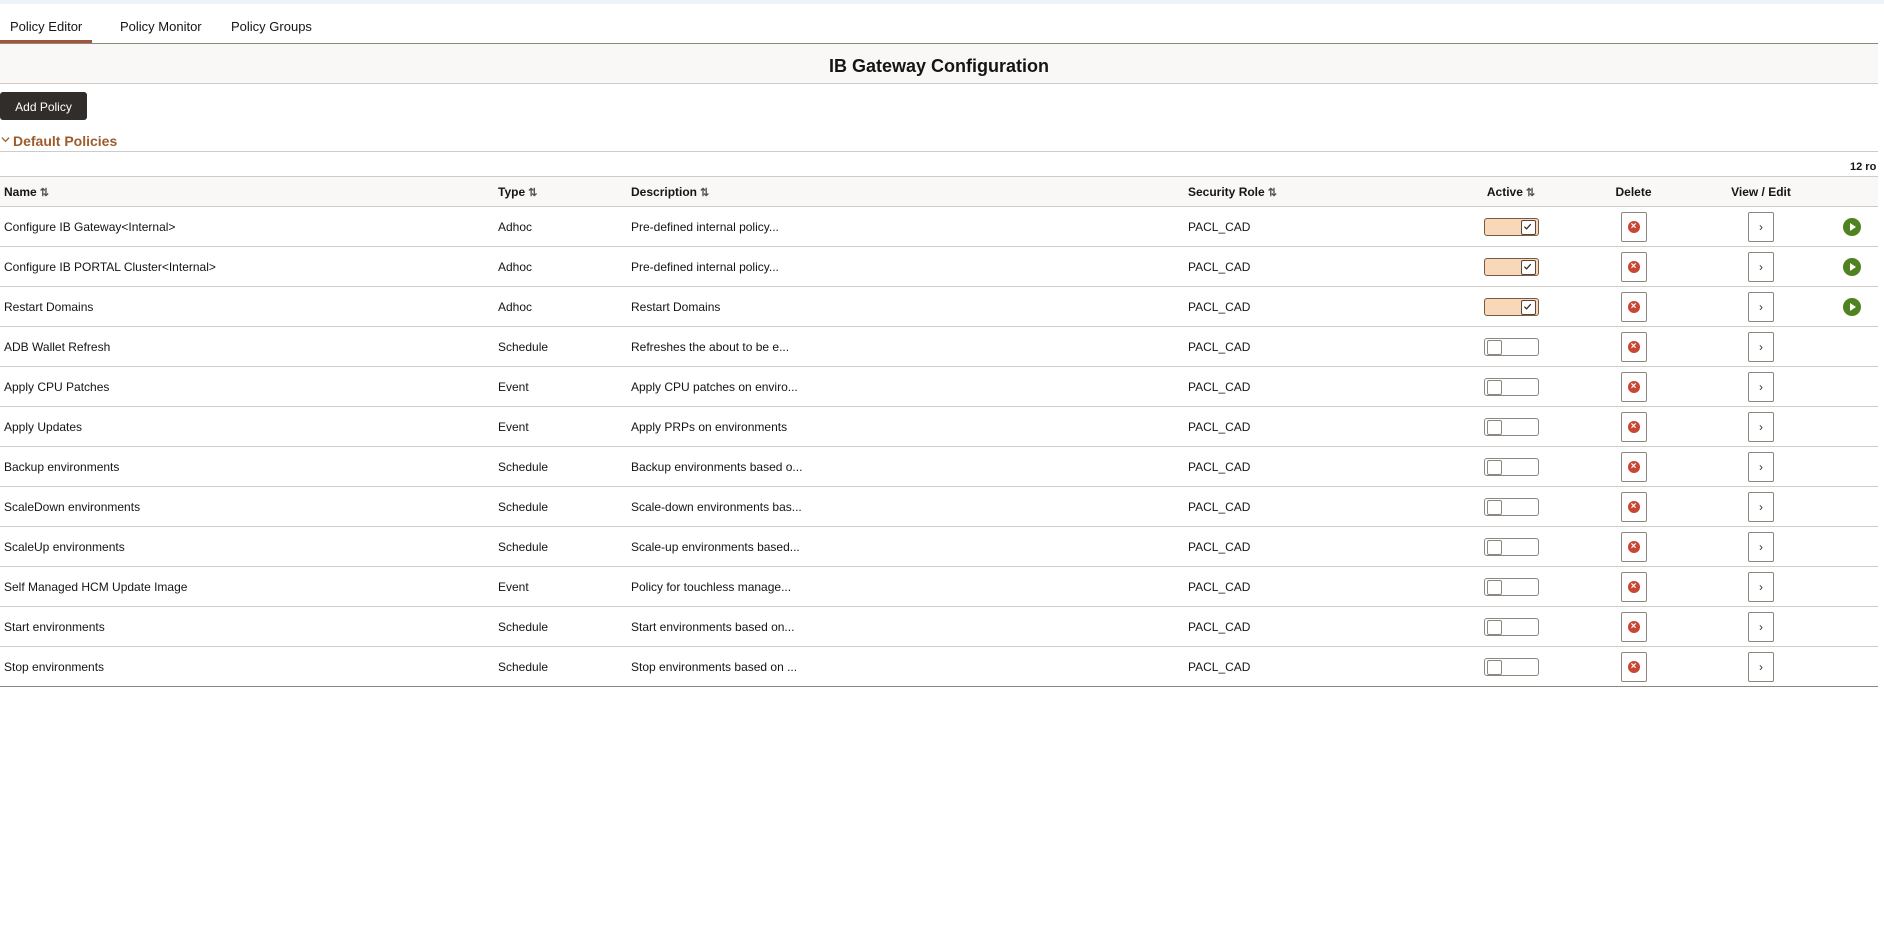 The image size is (1884, 926). I want to click on column-header-security-role: Security Role ⇅, so click(1317, 191).